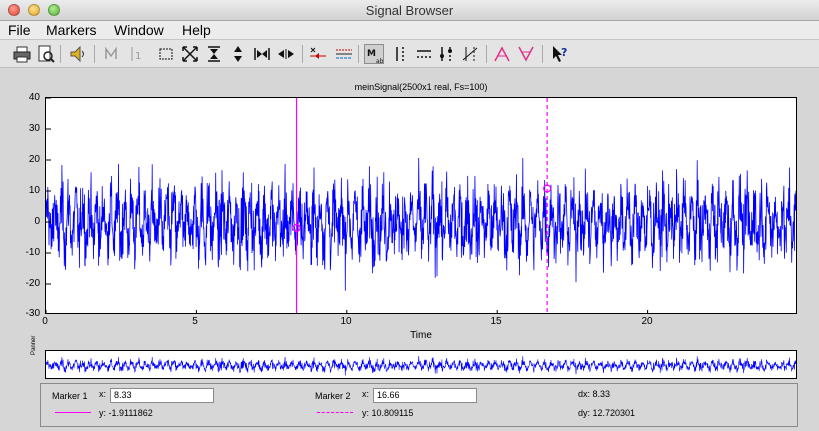  I want to click on panner-label: Panner, so click(34, 345).